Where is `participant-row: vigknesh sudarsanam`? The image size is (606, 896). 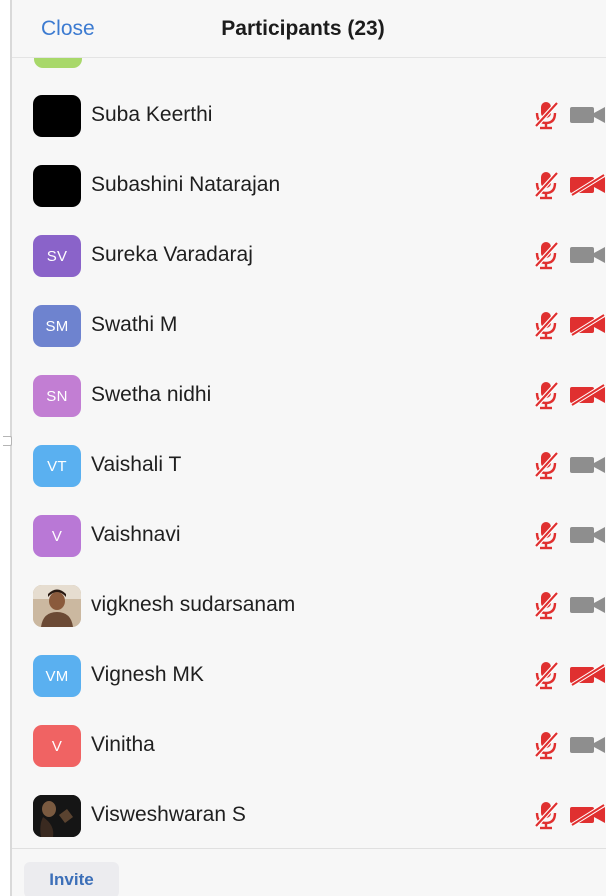 participant-row: vigknesh sudarsanam is located at coordinates (309, 605).